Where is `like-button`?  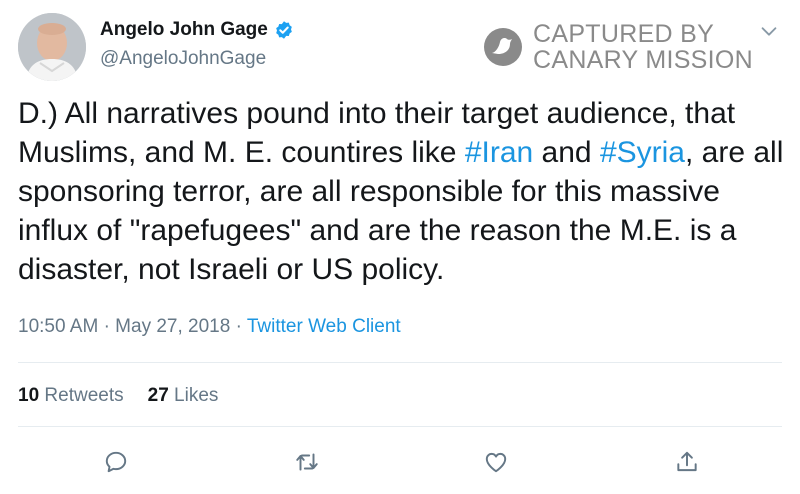
like-button is located at coordinates (496, 462).